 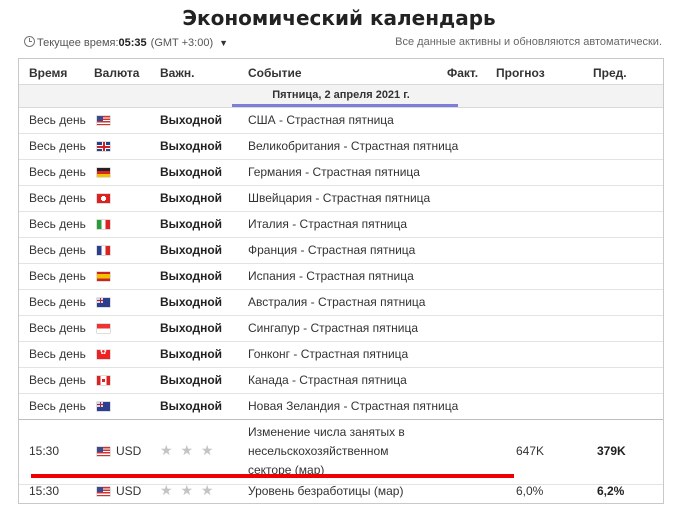 I want to click on day-underline, so click(x=345, y=105).